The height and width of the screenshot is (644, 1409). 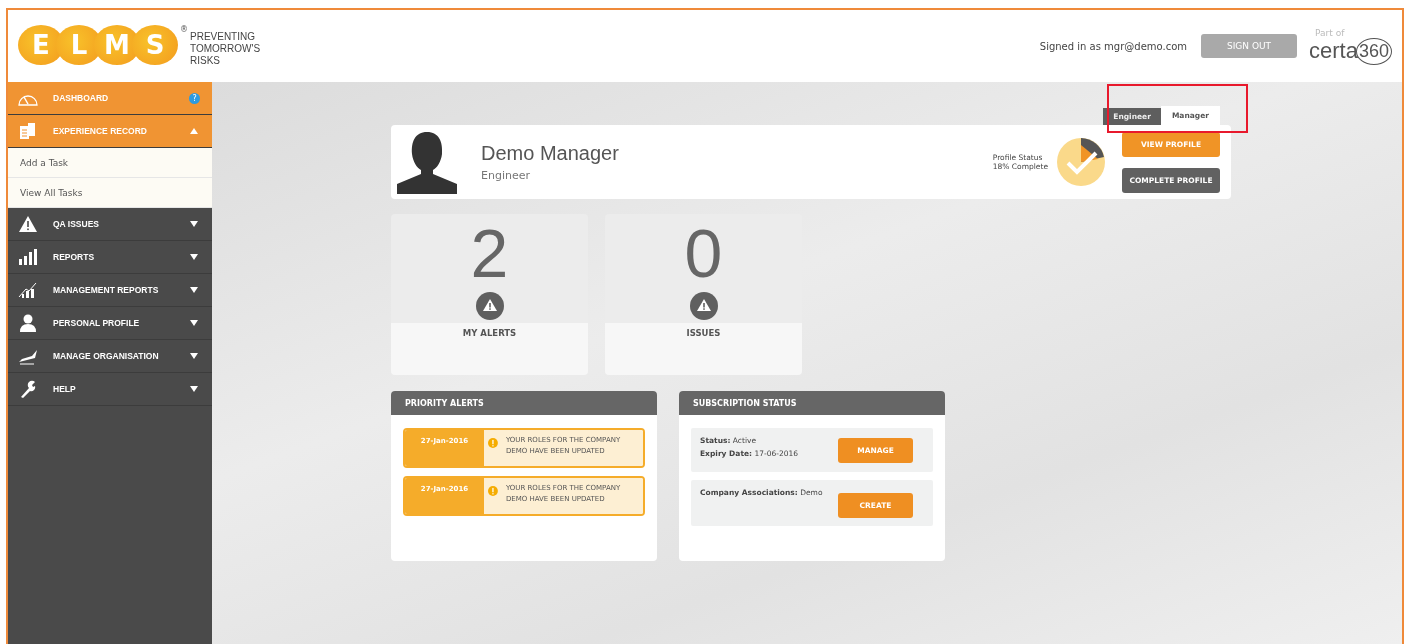 I want to click on signed-in-text: Signed in as mgr@demo.com, so click(x=1113, y=46).